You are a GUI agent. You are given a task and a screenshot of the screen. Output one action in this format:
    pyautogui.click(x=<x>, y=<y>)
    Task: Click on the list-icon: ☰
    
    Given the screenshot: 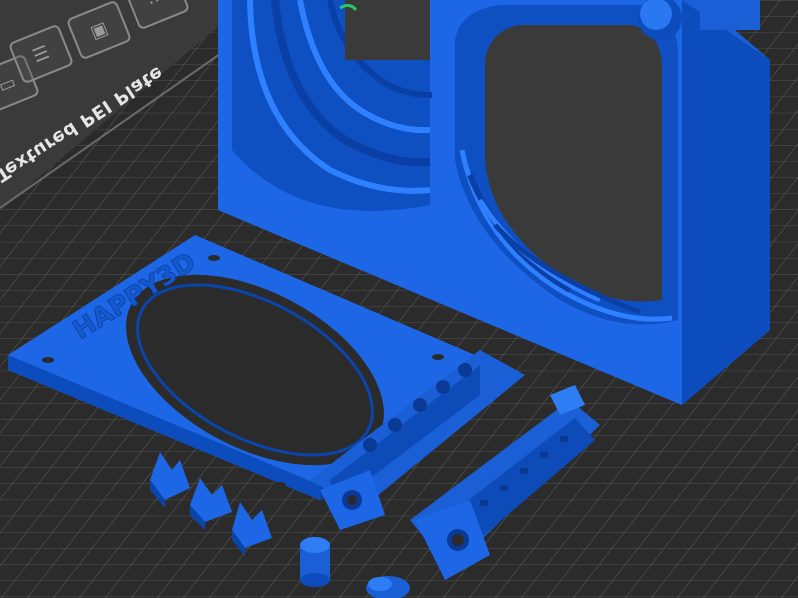 What is the action you would take?
    pyautogui.click(x=41, y=54)
    